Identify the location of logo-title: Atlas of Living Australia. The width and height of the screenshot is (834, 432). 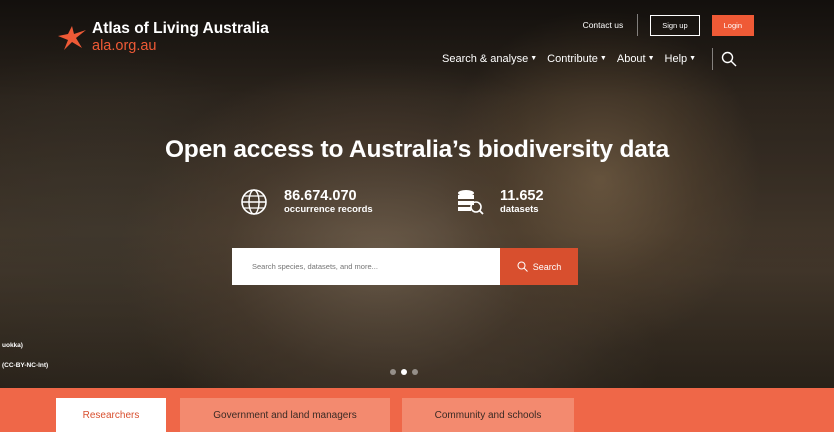
(180, 28).